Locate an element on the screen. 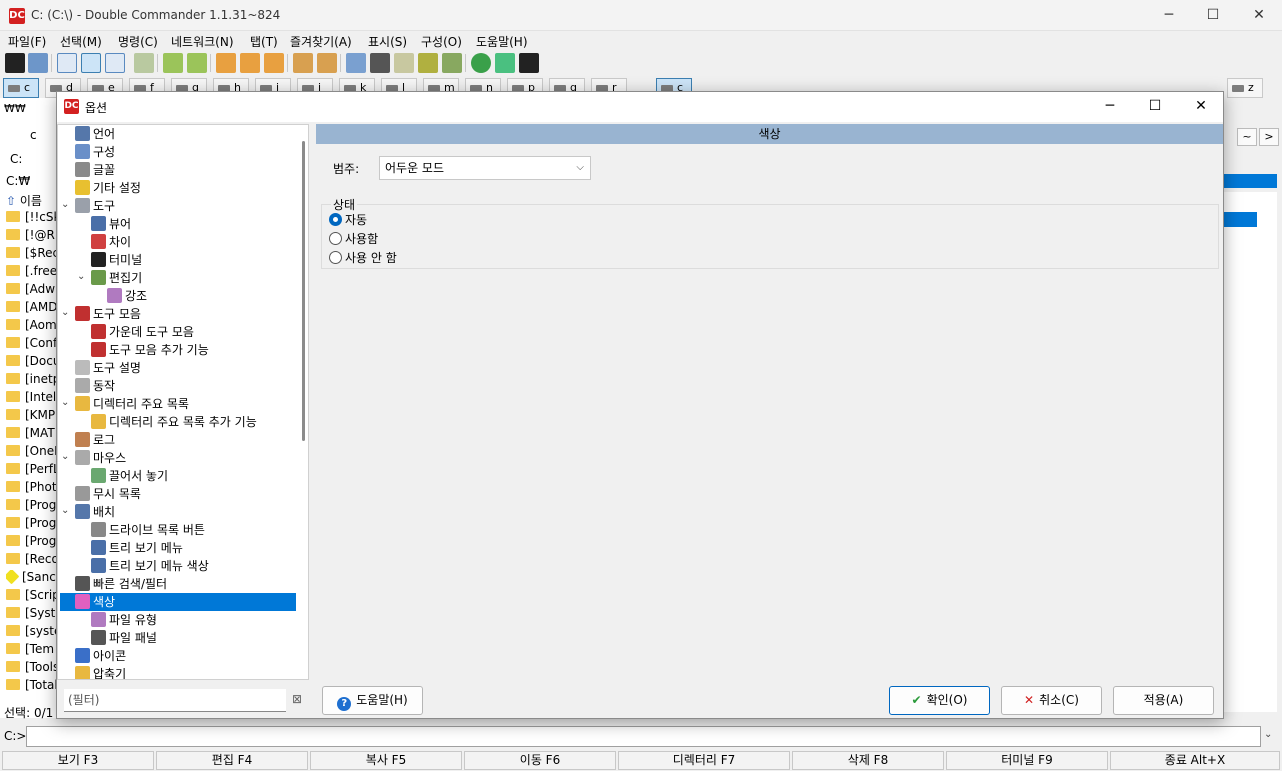  tree-item: 동작 is located at coordinates (95, 386).